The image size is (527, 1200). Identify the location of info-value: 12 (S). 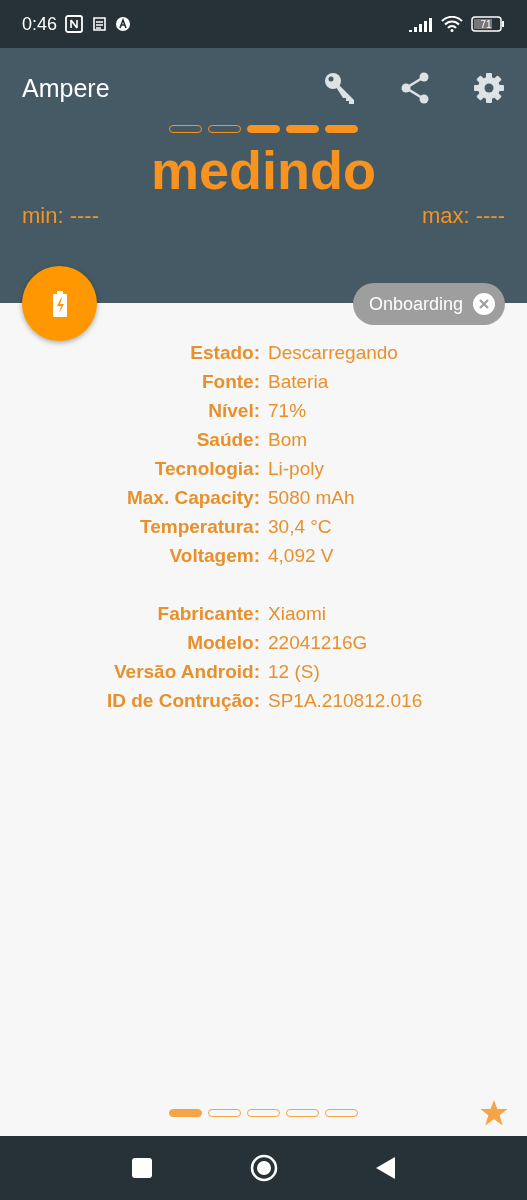
(294, 672).